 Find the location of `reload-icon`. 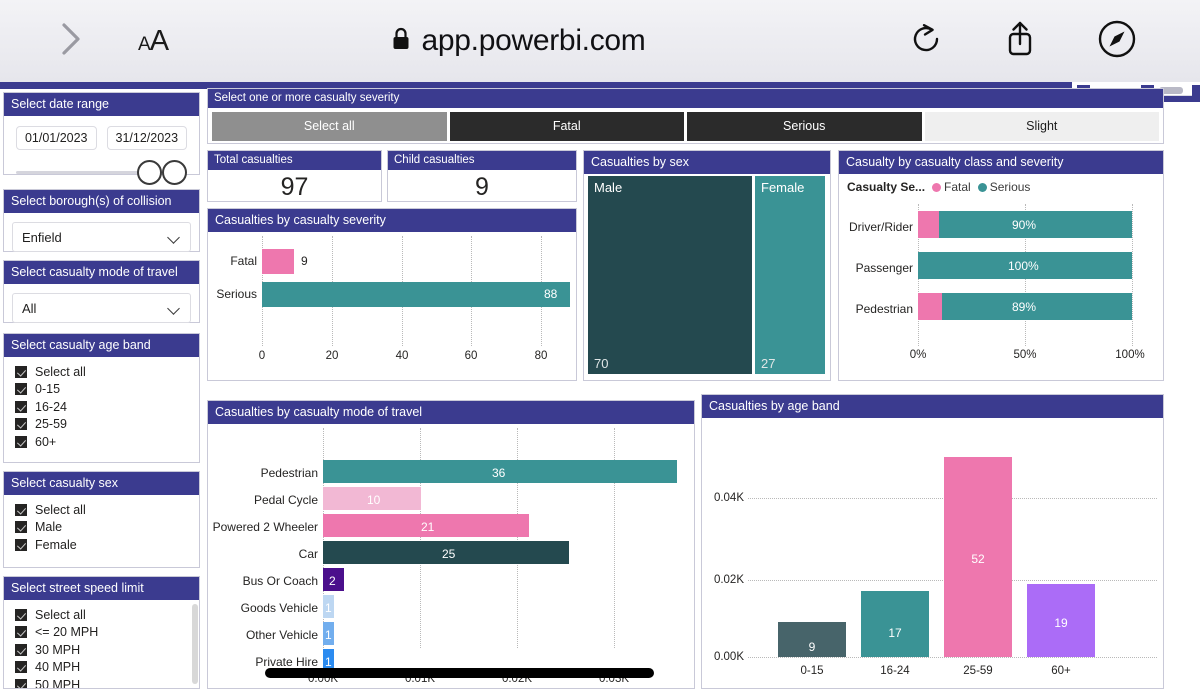

reload-icon is located at coordinates (926, 41).